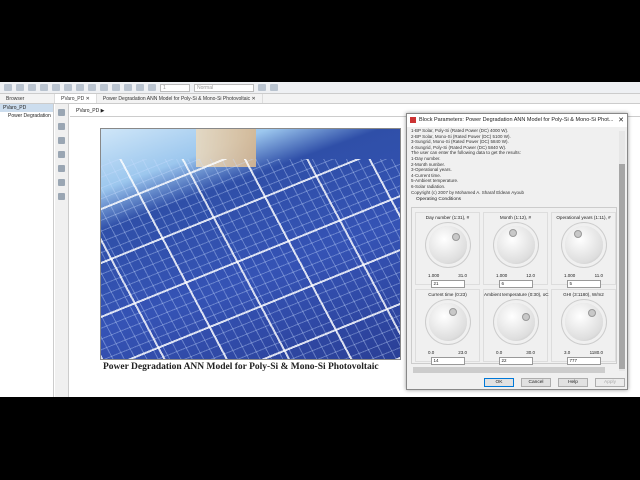 The width and height of the screenshot is (640, 480). Describe the element at coordinates (573, 382) in the screenshot. I see `help-button: Help` at that location.